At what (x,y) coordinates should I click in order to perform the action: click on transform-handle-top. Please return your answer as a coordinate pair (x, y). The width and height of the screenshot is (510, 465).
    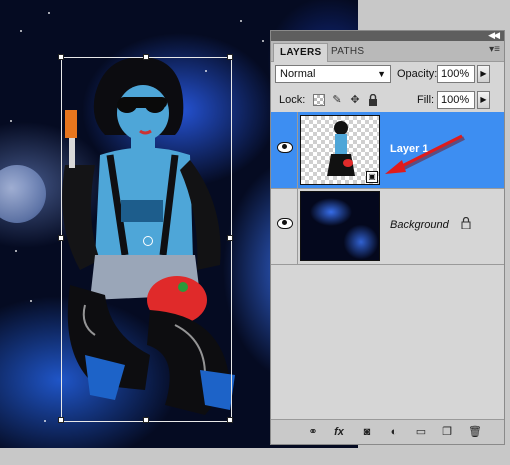
    Looking at the image, I should click on (146, 57).